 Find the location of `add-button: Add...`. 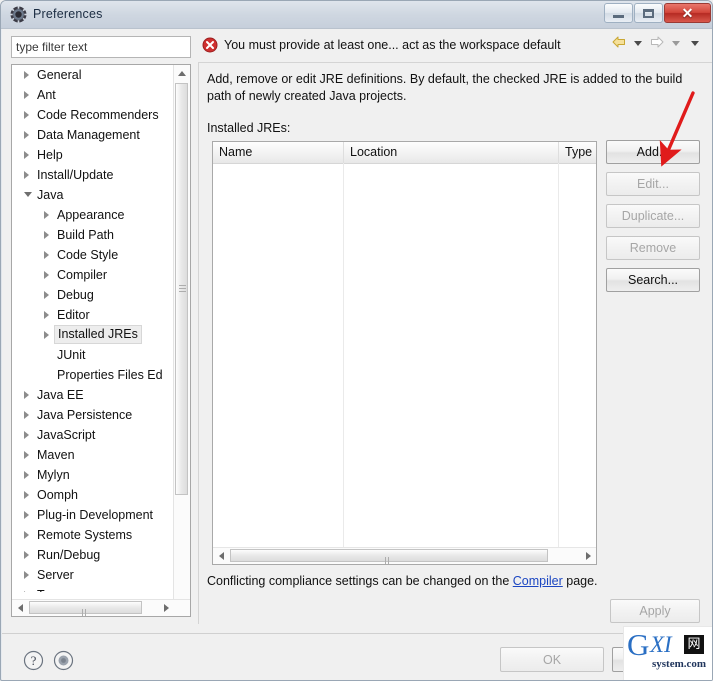

add-button: Add... is located at coordinates (653, 152).